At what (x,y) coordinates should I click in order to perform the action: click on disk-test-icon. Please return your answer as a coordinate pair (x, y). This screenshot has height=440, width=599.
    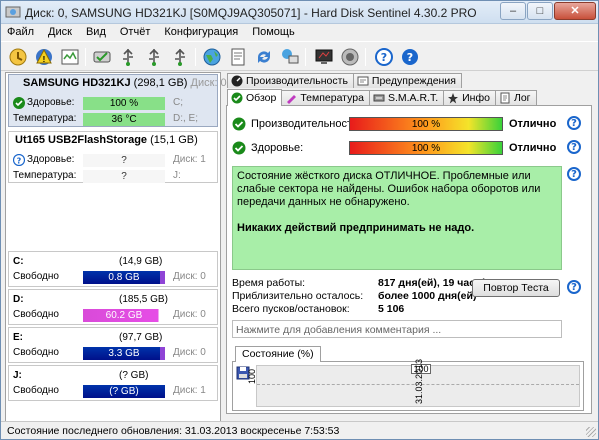
    Looking at the image, I should click on (102, 57).